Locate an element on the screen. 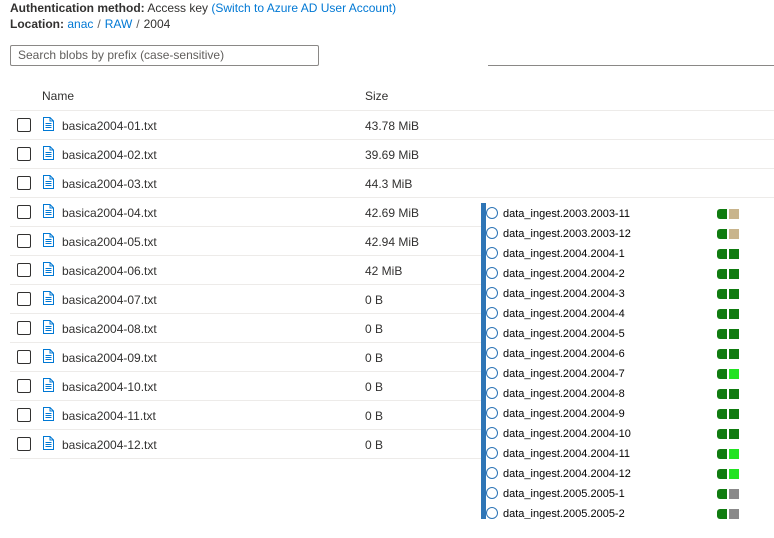 Image resolution: width=774 pixels, height=538 pixels. pipeline-run-item: data_ingest.2004.2004-11 is located at coordinates (611, 454).